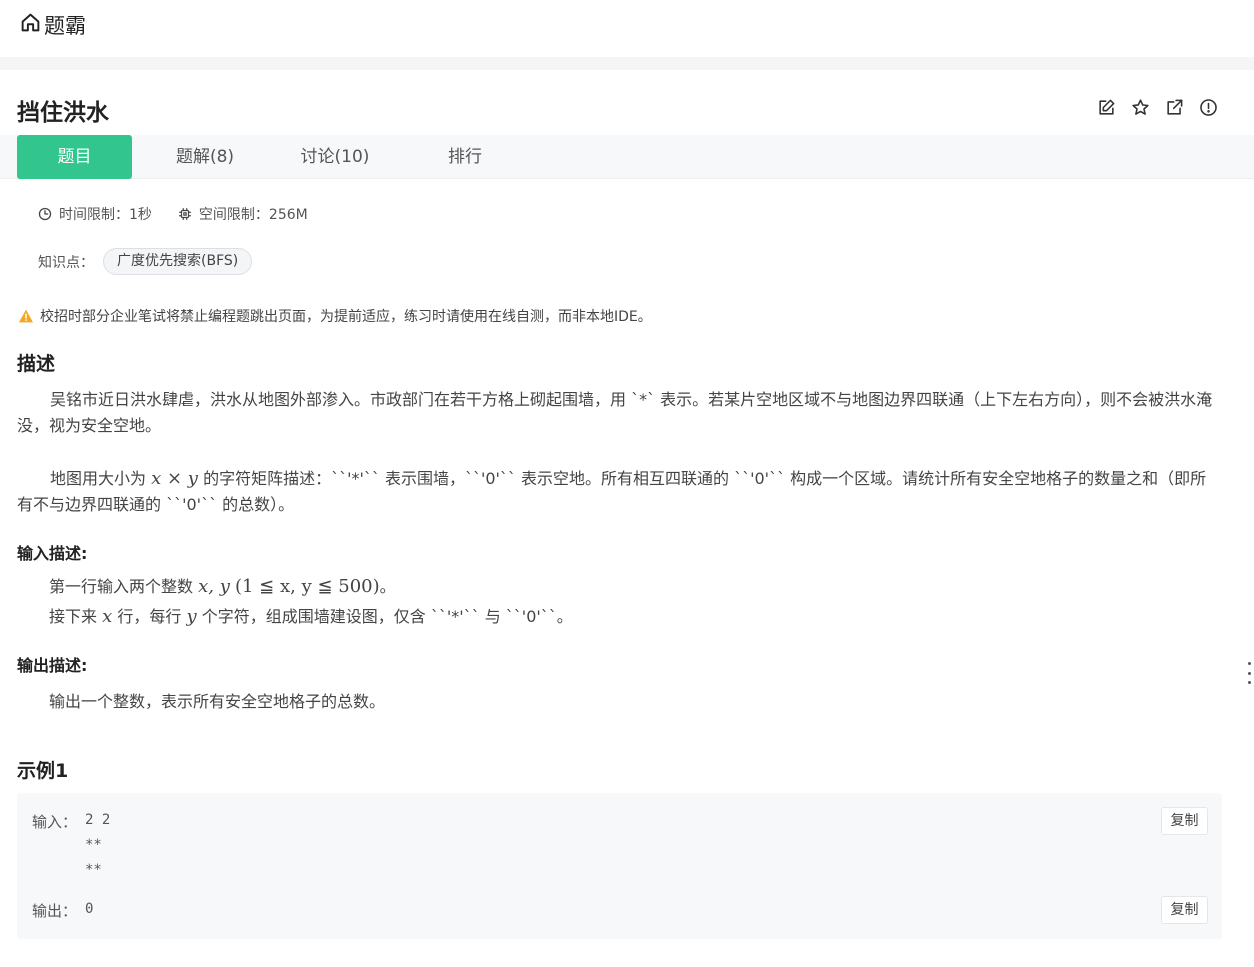  What do you see at coordinates (149, 616) in the screenshot?
I see `input-line2-mid1: 行，每行` at bounding box center [149, 616].